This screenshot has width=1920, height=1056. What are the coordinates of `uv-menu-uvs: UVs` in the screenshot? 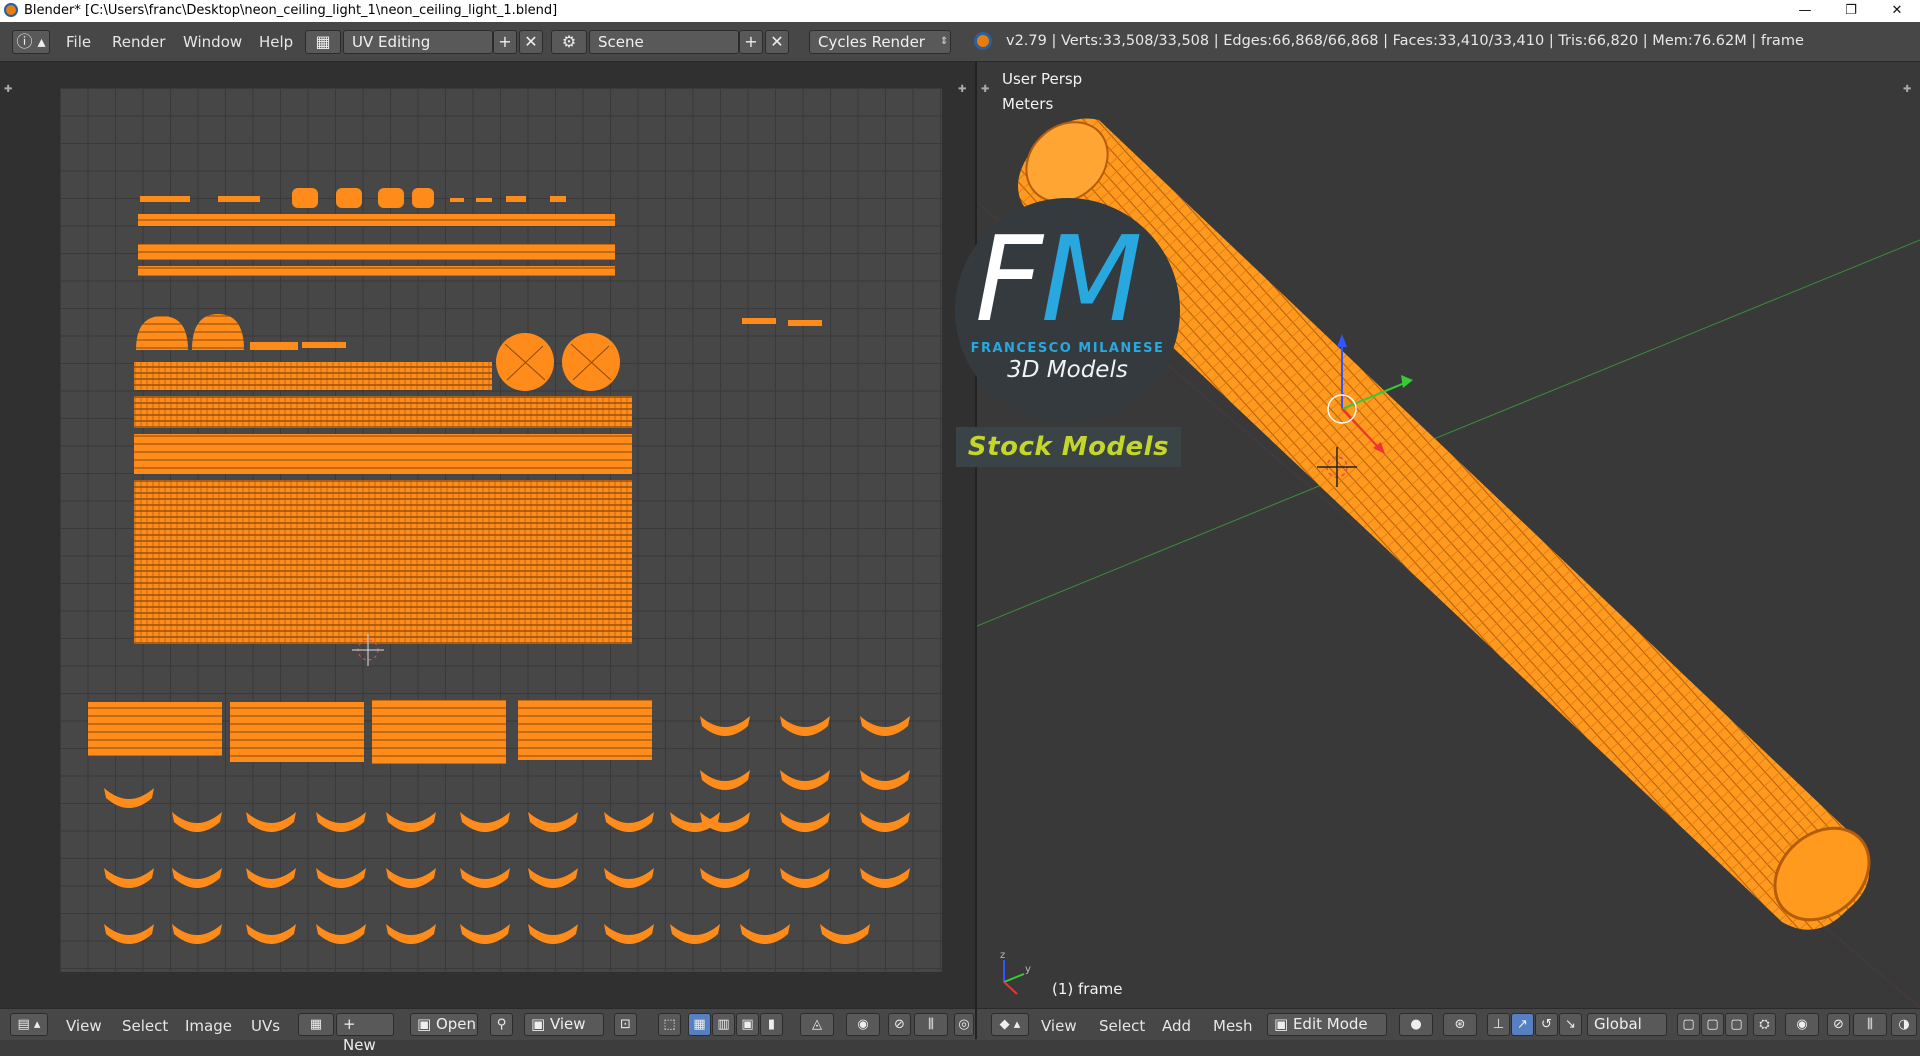 It's located at (265, 1026).